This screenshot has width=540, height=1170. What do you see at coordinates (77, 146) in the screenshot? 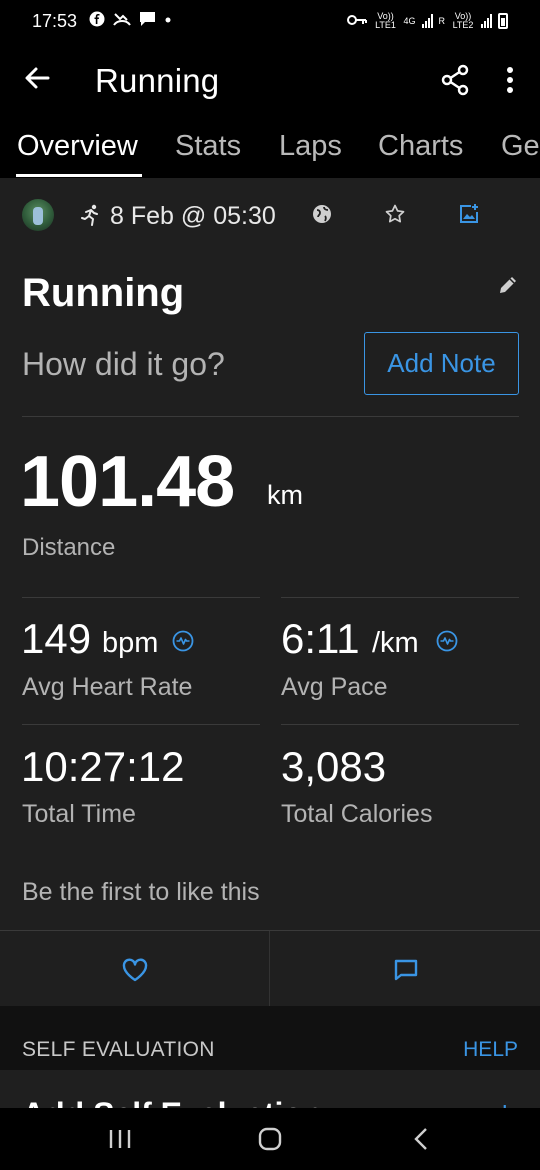
I see `tab-overview: Overview` at bounding box center [77, 146].